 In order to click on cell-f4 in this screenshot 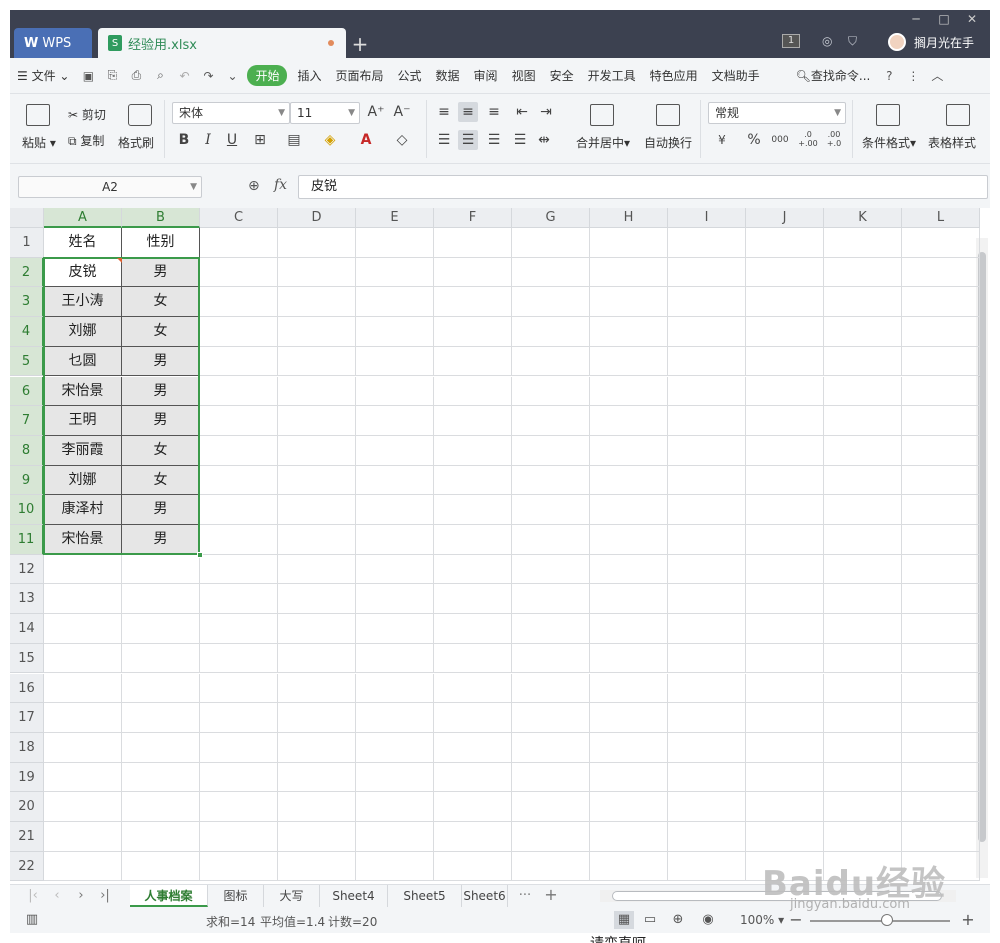, I will do `click(473, 332)`.